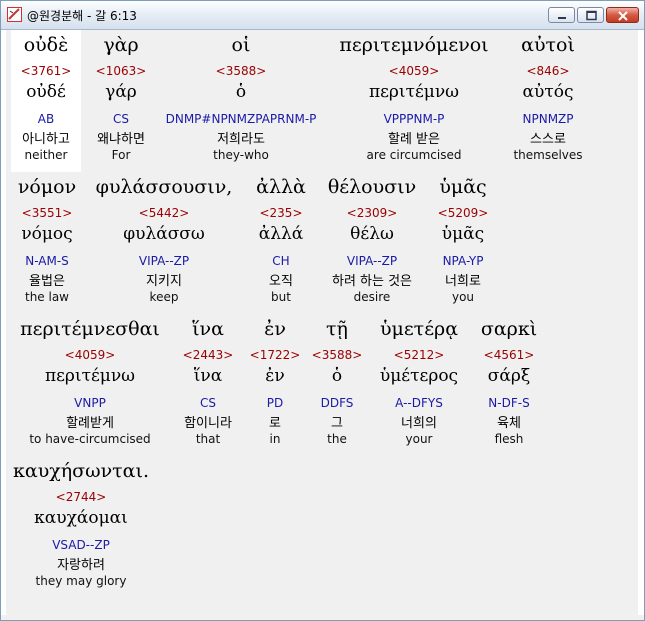 The width and height of the screenshot is (645, 621). What do you see at coordinates (47, 261) in the screenshot?
I see `parse-code: N-AM-S` at bounding box center [47, 261].